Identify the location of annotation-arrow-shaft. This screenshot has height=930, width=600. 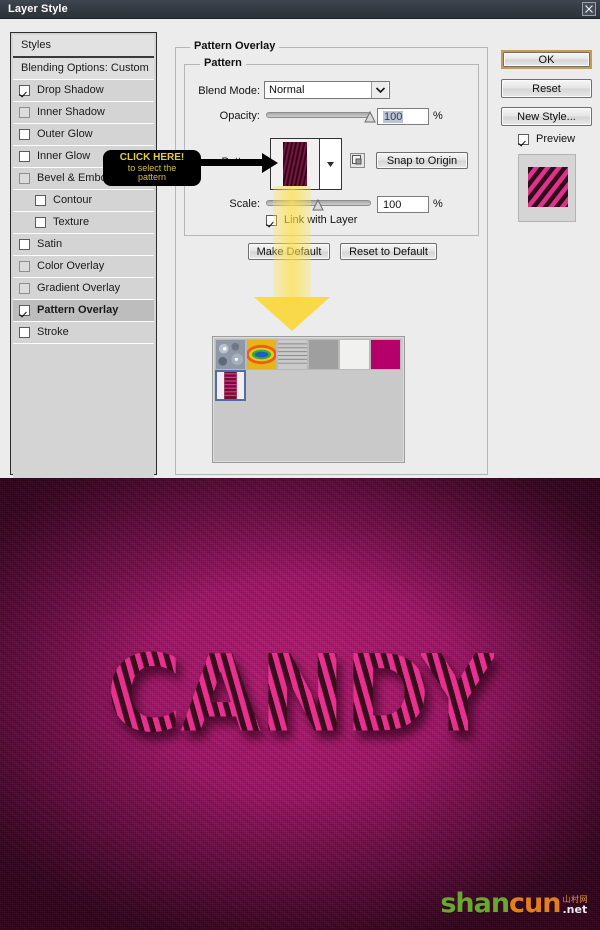
(232, 162).